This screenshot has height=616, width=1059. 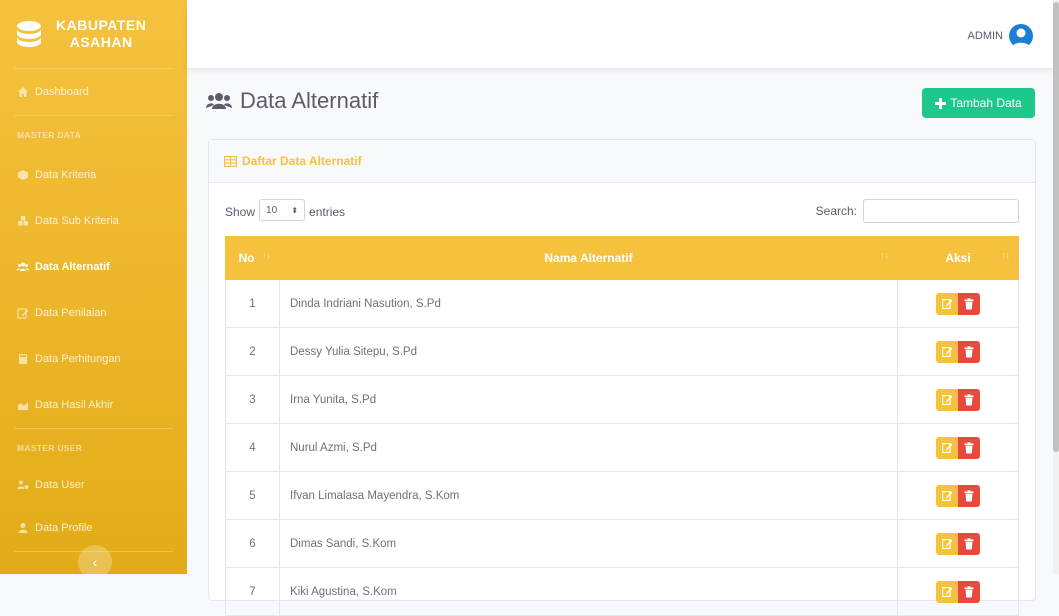 I want to click on search-control: Search:, so click(x=917, y=211).